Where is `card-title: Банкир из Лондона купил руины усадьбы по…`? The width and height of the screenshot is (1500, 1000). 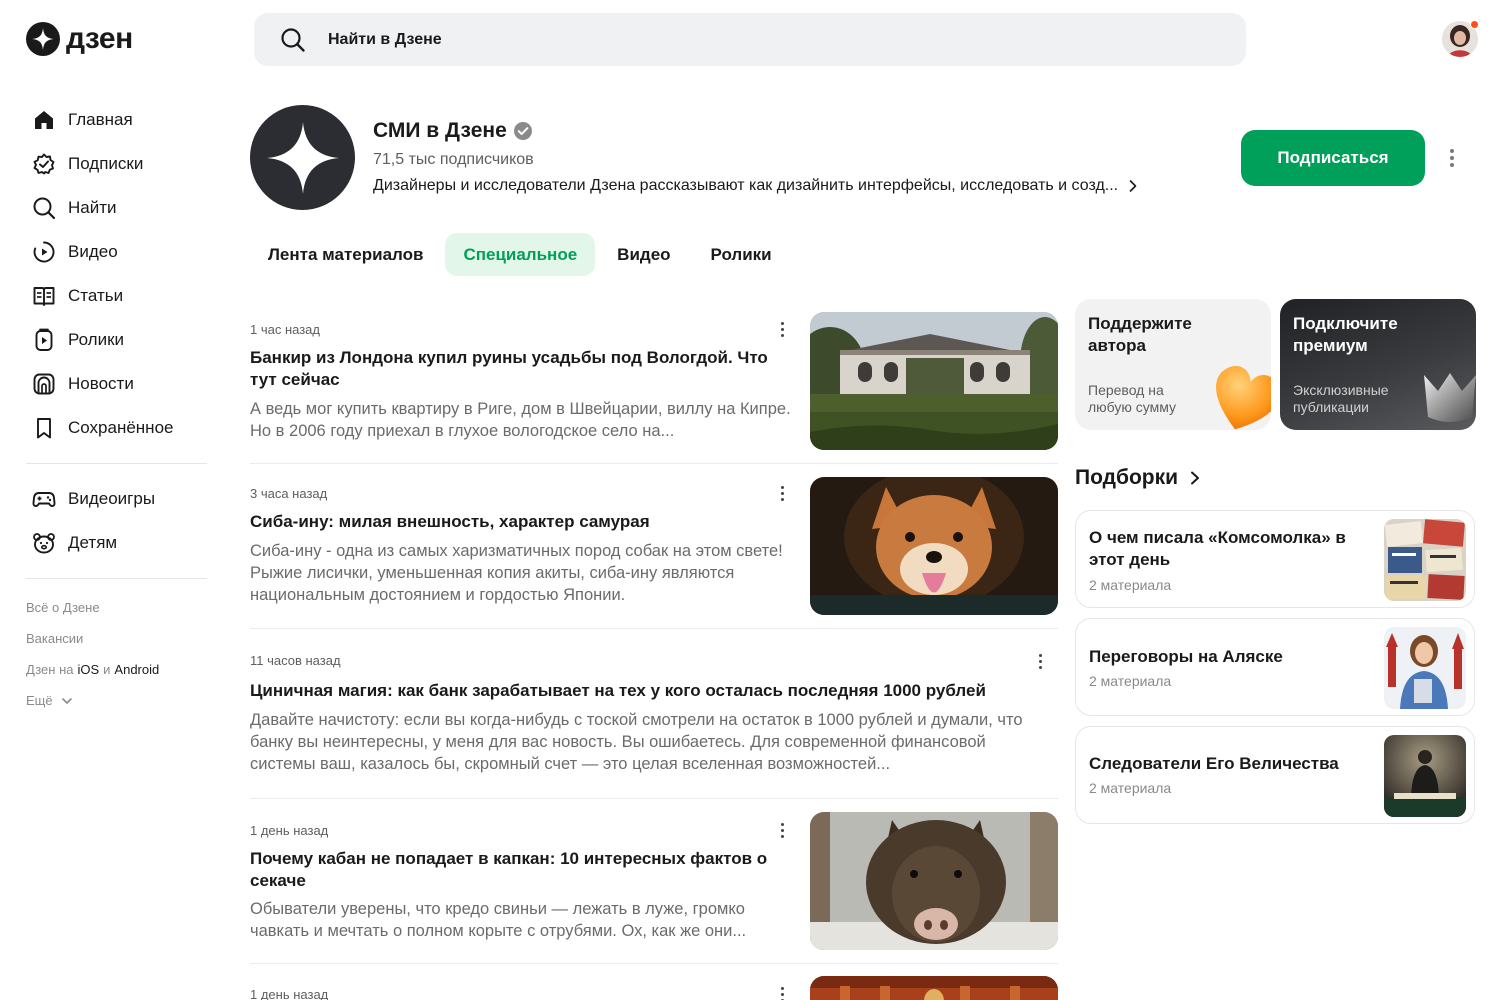 card-title: Банкир из Лондона купил руины усадьбы по… is located at coordinates (522, 369).